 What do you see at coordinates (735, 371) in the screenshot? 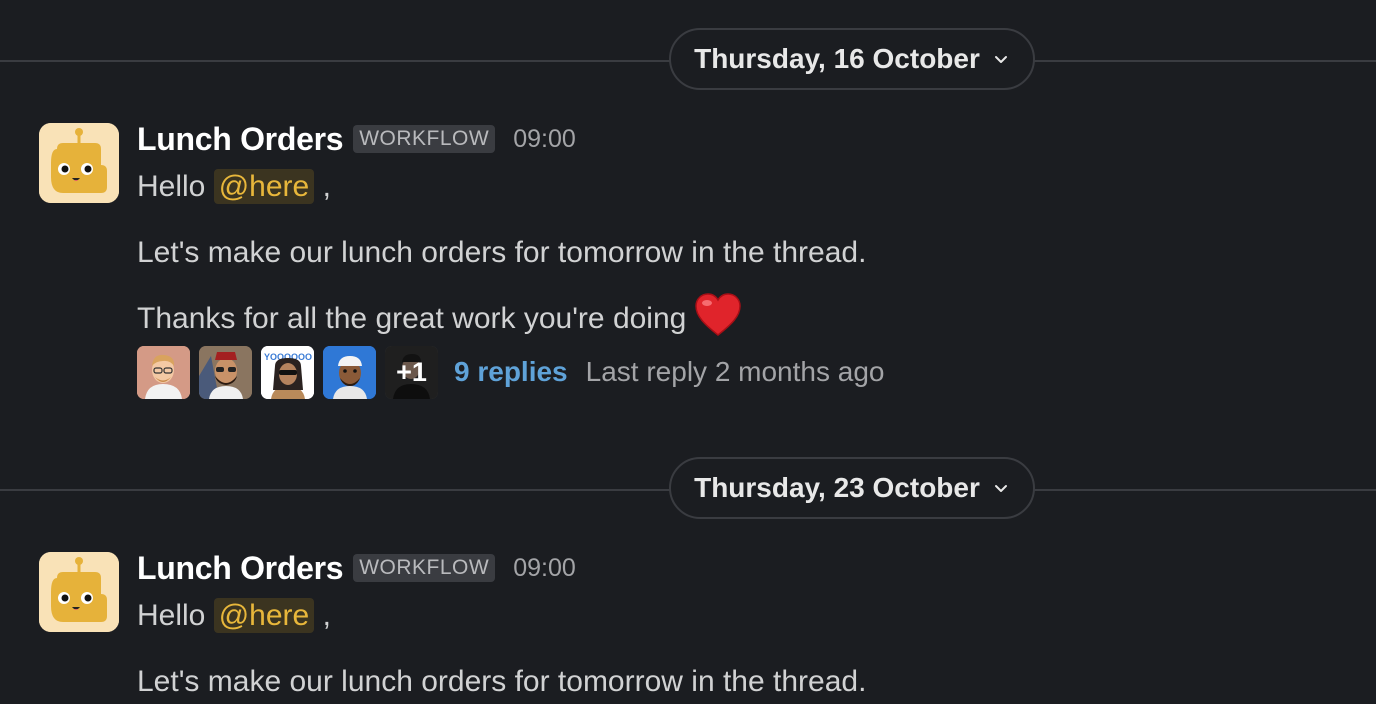
I see `last-reply-text: Last reply 2 months ago` at bounding box center [735, 371].